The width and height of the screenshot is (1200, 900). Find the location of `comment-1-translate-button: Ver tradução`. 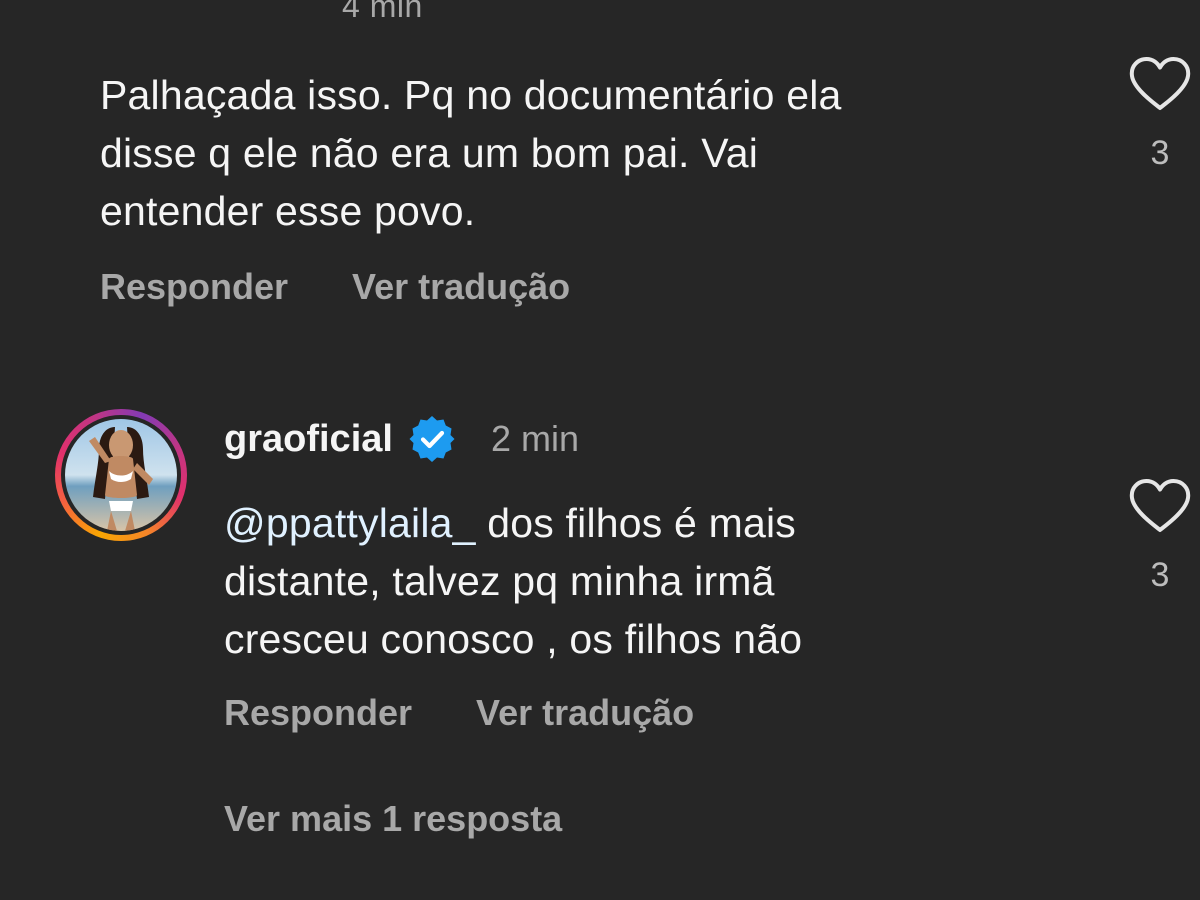

comment-1-translate-button: Ver tradução is located at coordinates (461, 287).